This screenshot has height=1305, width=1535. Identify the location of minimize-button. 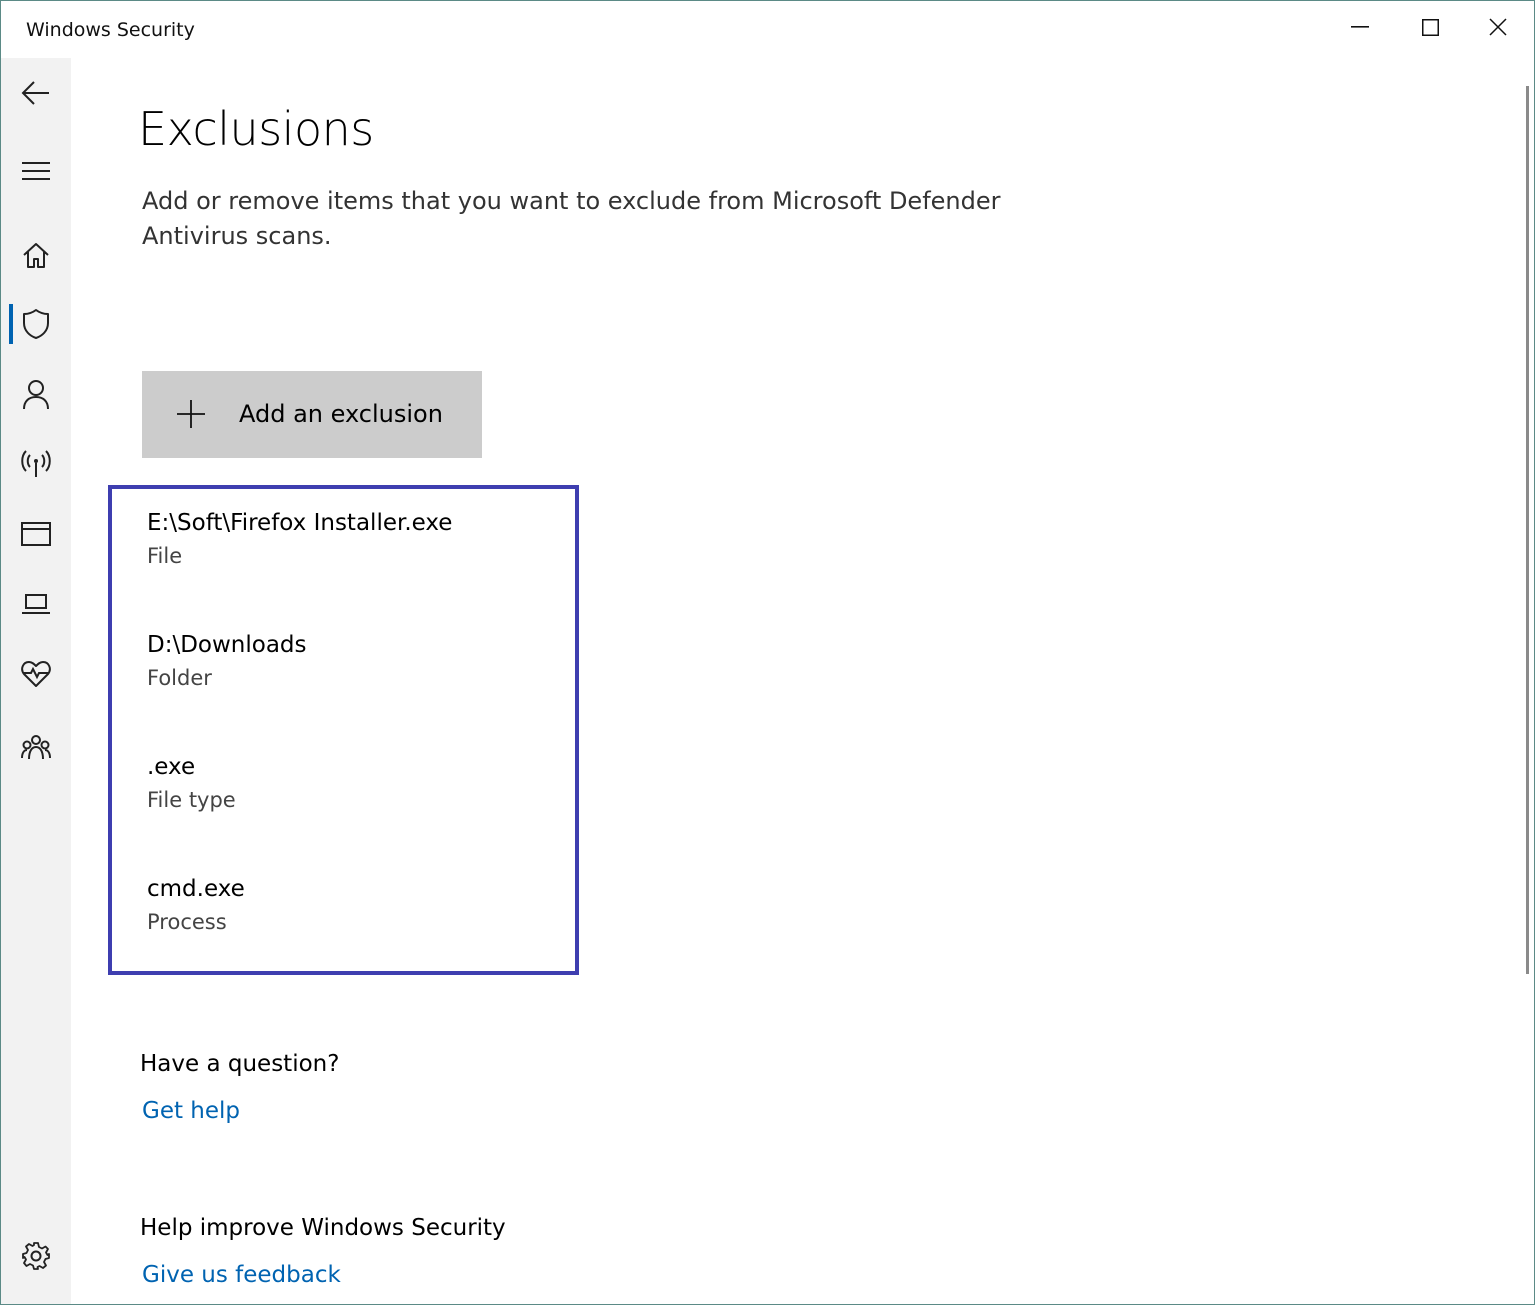
(1360, 27).